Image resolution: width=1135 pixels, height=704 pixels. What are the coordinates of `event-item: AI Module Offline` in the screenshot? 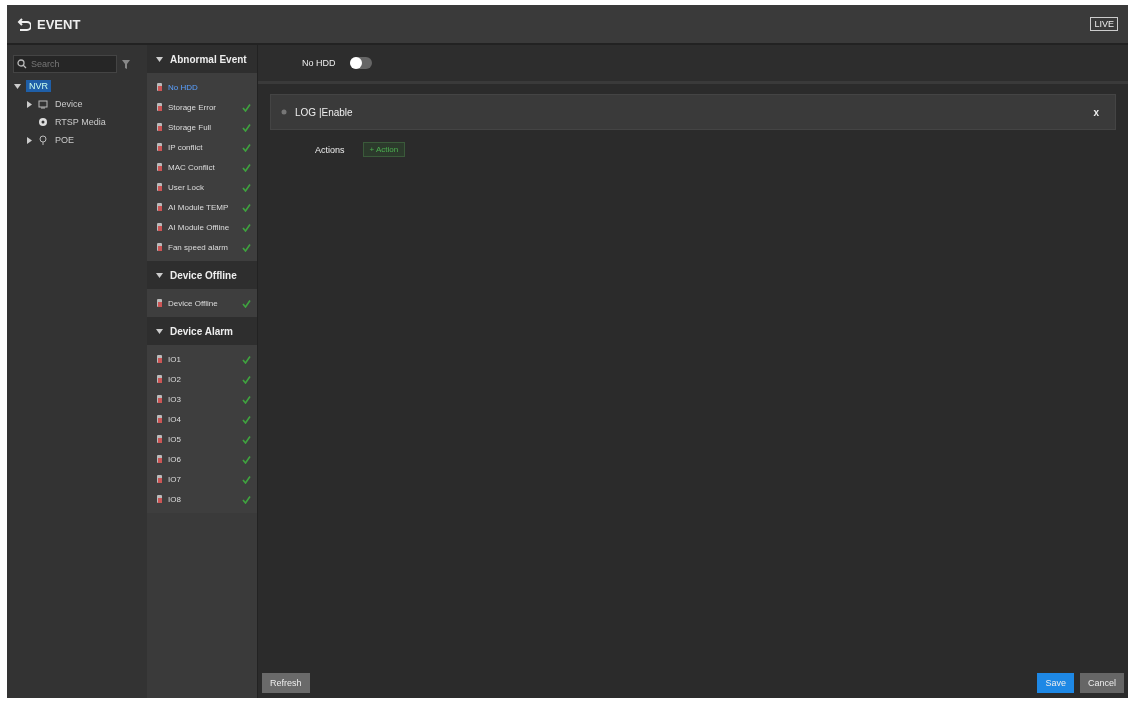 It's located at (203, 227).